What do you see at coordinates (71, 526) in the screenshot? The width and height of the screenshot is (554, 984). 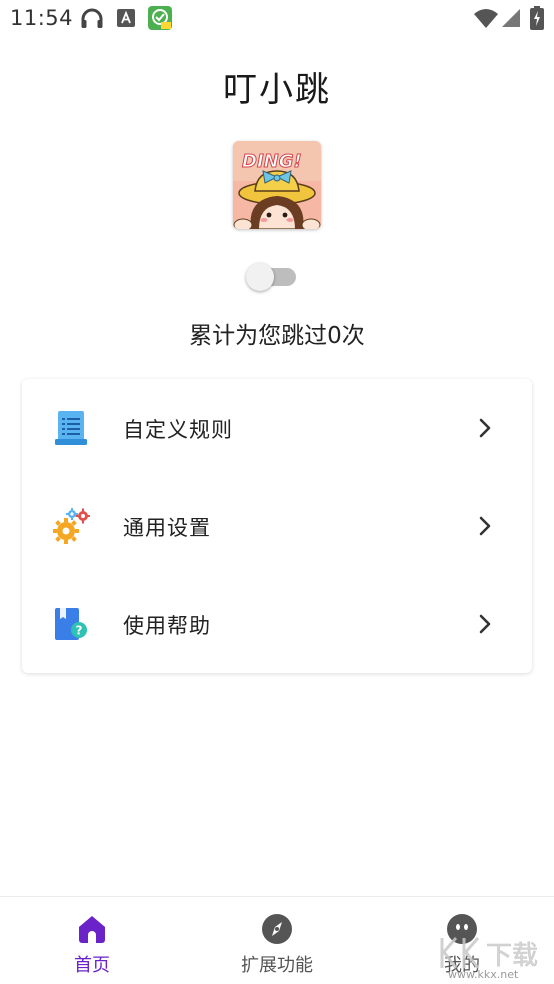 I see `gears-icon` at bounding box center [71, 526].